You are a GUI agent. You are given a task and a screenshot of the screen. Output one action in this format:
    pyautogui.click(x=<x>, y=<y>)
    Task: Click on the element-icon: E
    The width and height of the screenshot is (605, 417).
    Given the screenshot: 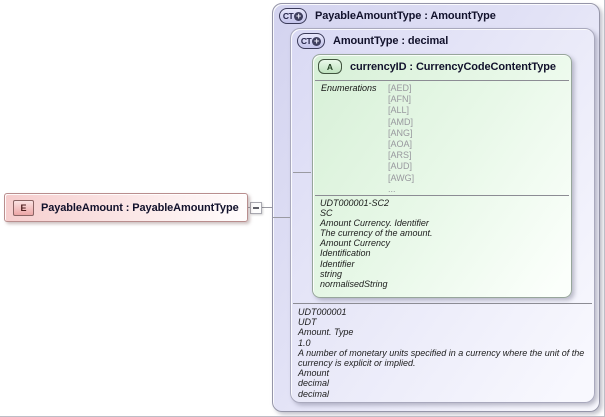 What is the action you would take?
    pyautogui.click(x=23, y=207)
    